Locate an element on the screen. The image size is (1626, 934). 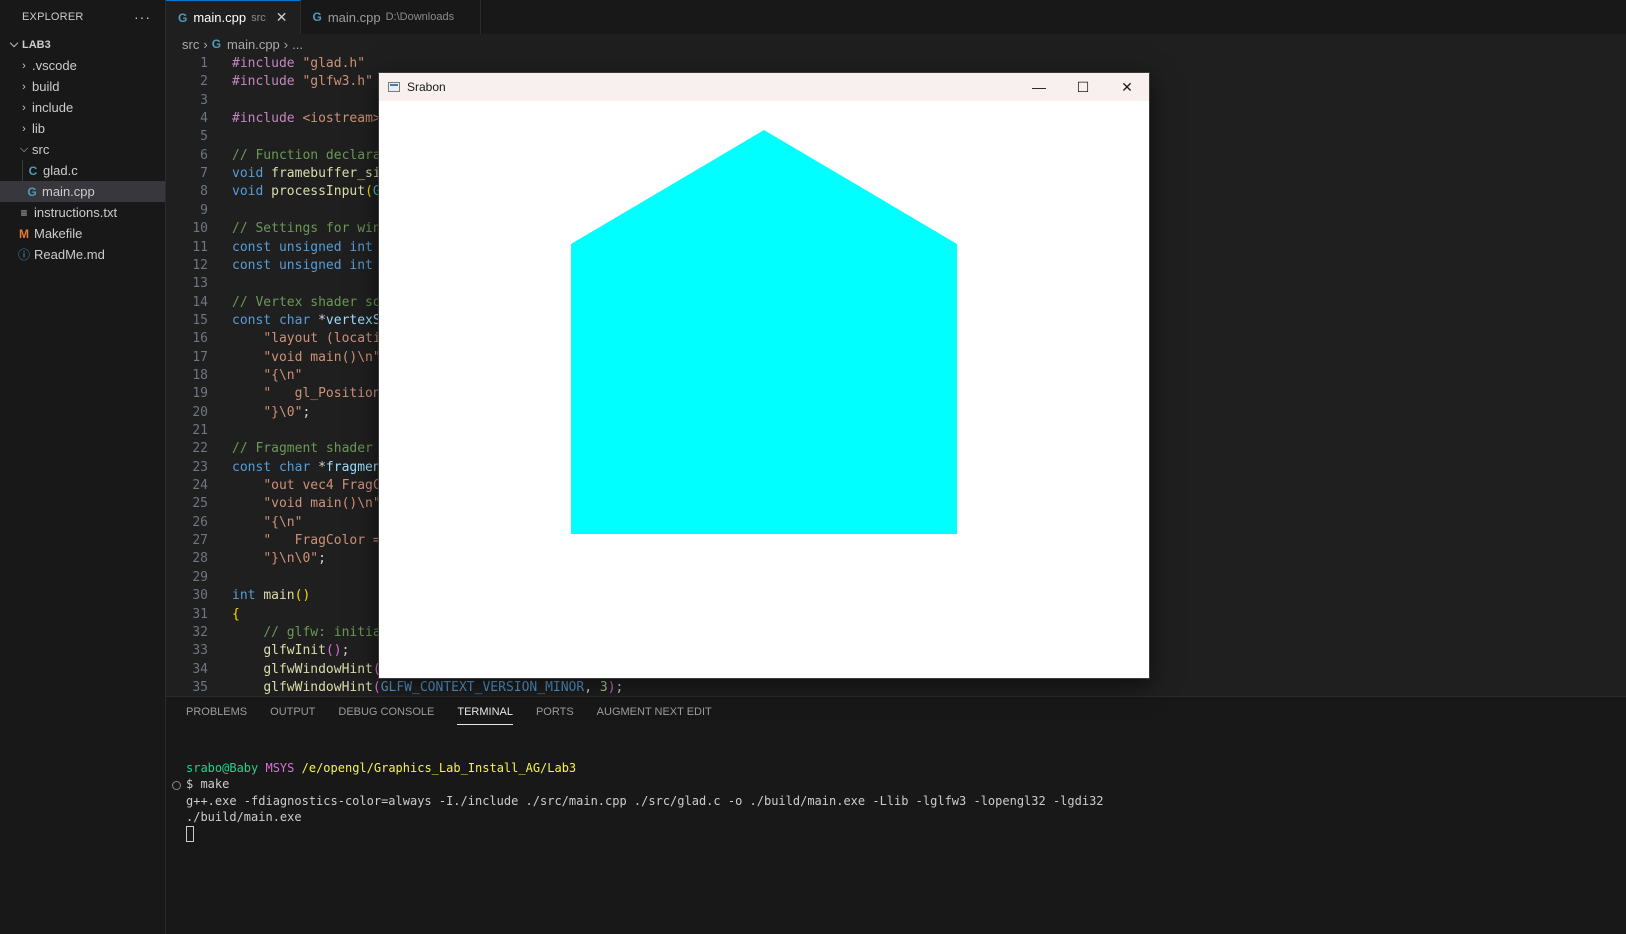
code-token: "}\0" is located at coordinates (283, 412).